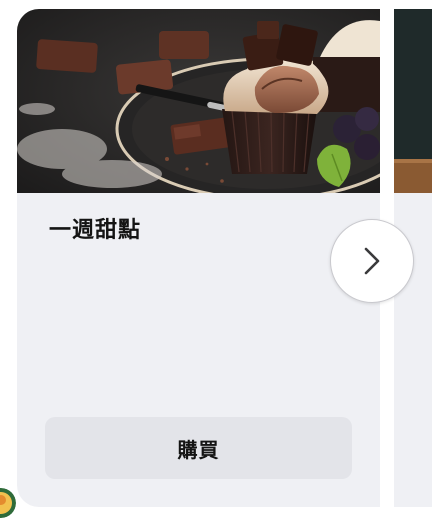  Describe the element at coordinates (413, 101) in the screenshot. I see `next-product-image` at that location.